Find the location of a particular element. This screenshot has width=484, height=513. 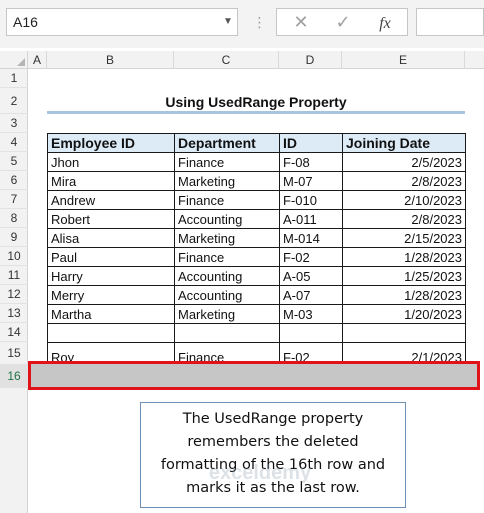

table-row: Andrew Finance F-010 2/10/2023 is located at coordinates (256, 200).